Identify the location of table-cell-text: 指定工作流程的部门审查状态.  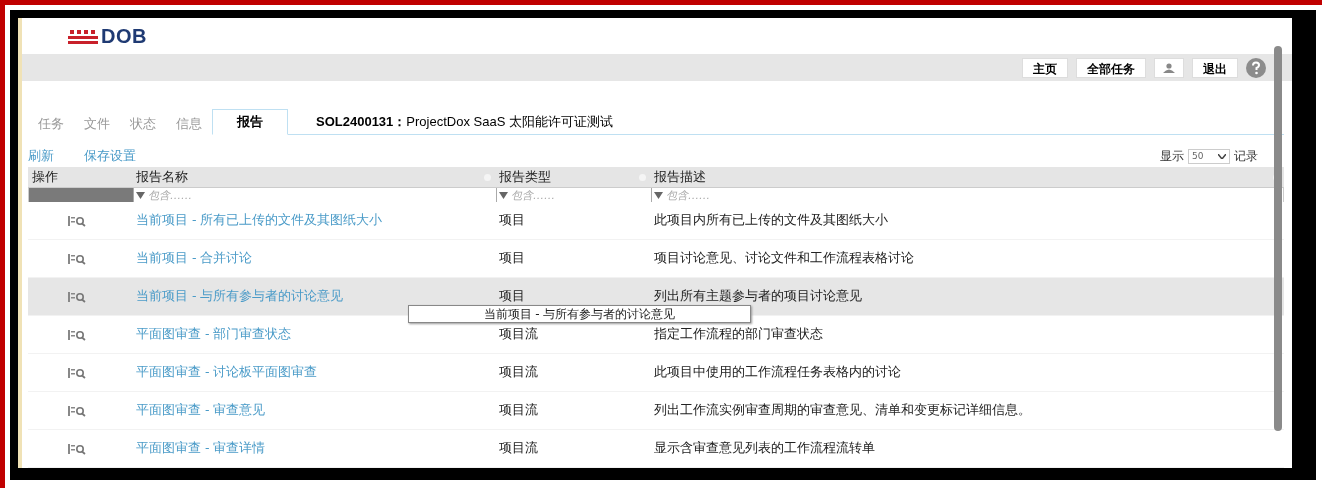
(738, 334).